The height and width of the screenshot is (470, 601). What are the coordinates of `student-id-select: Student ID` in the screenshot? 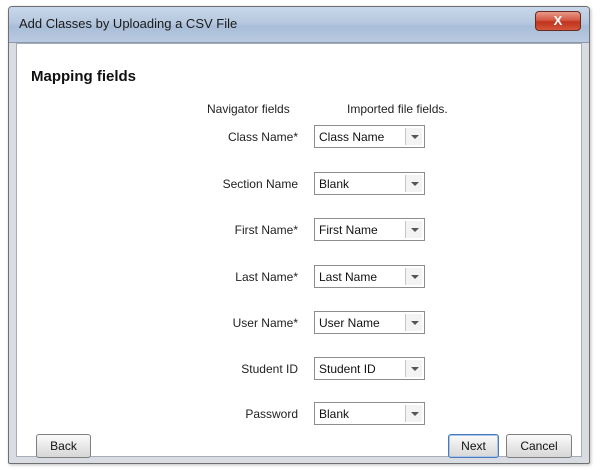 It's located at (369, 368).